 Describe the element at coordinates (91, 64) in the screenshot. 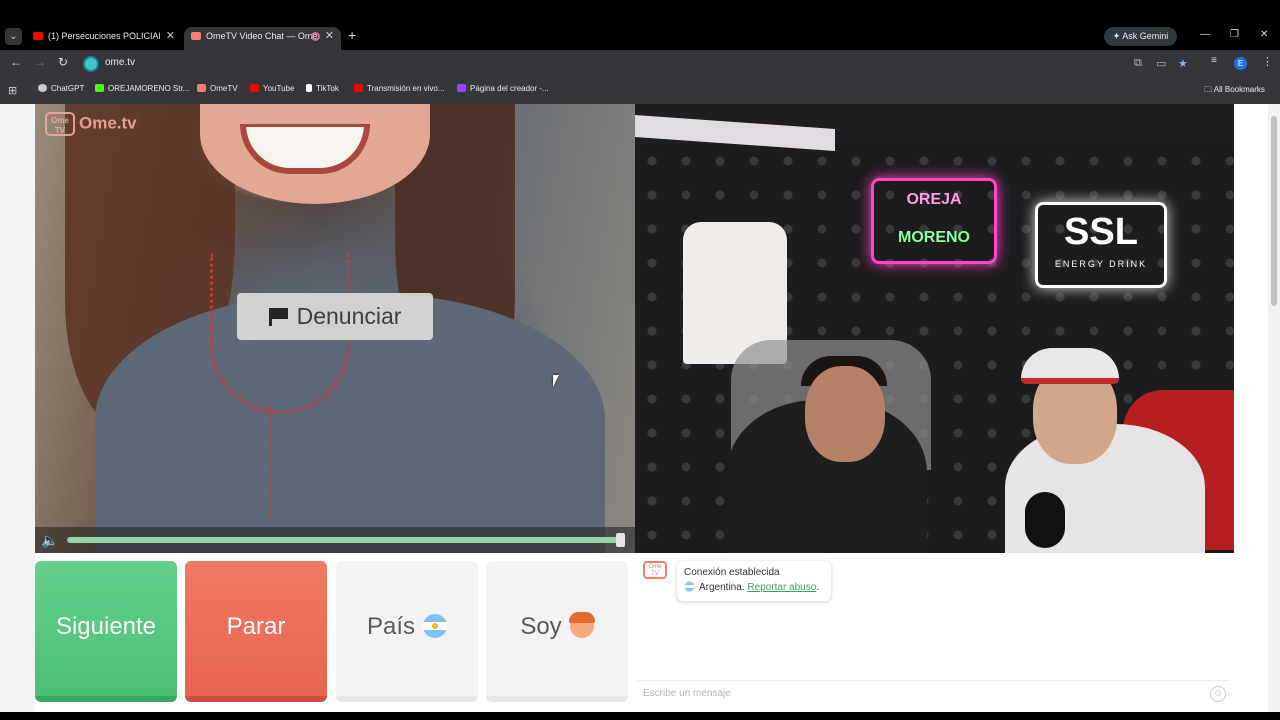

I see `site-info-icon` at that location.